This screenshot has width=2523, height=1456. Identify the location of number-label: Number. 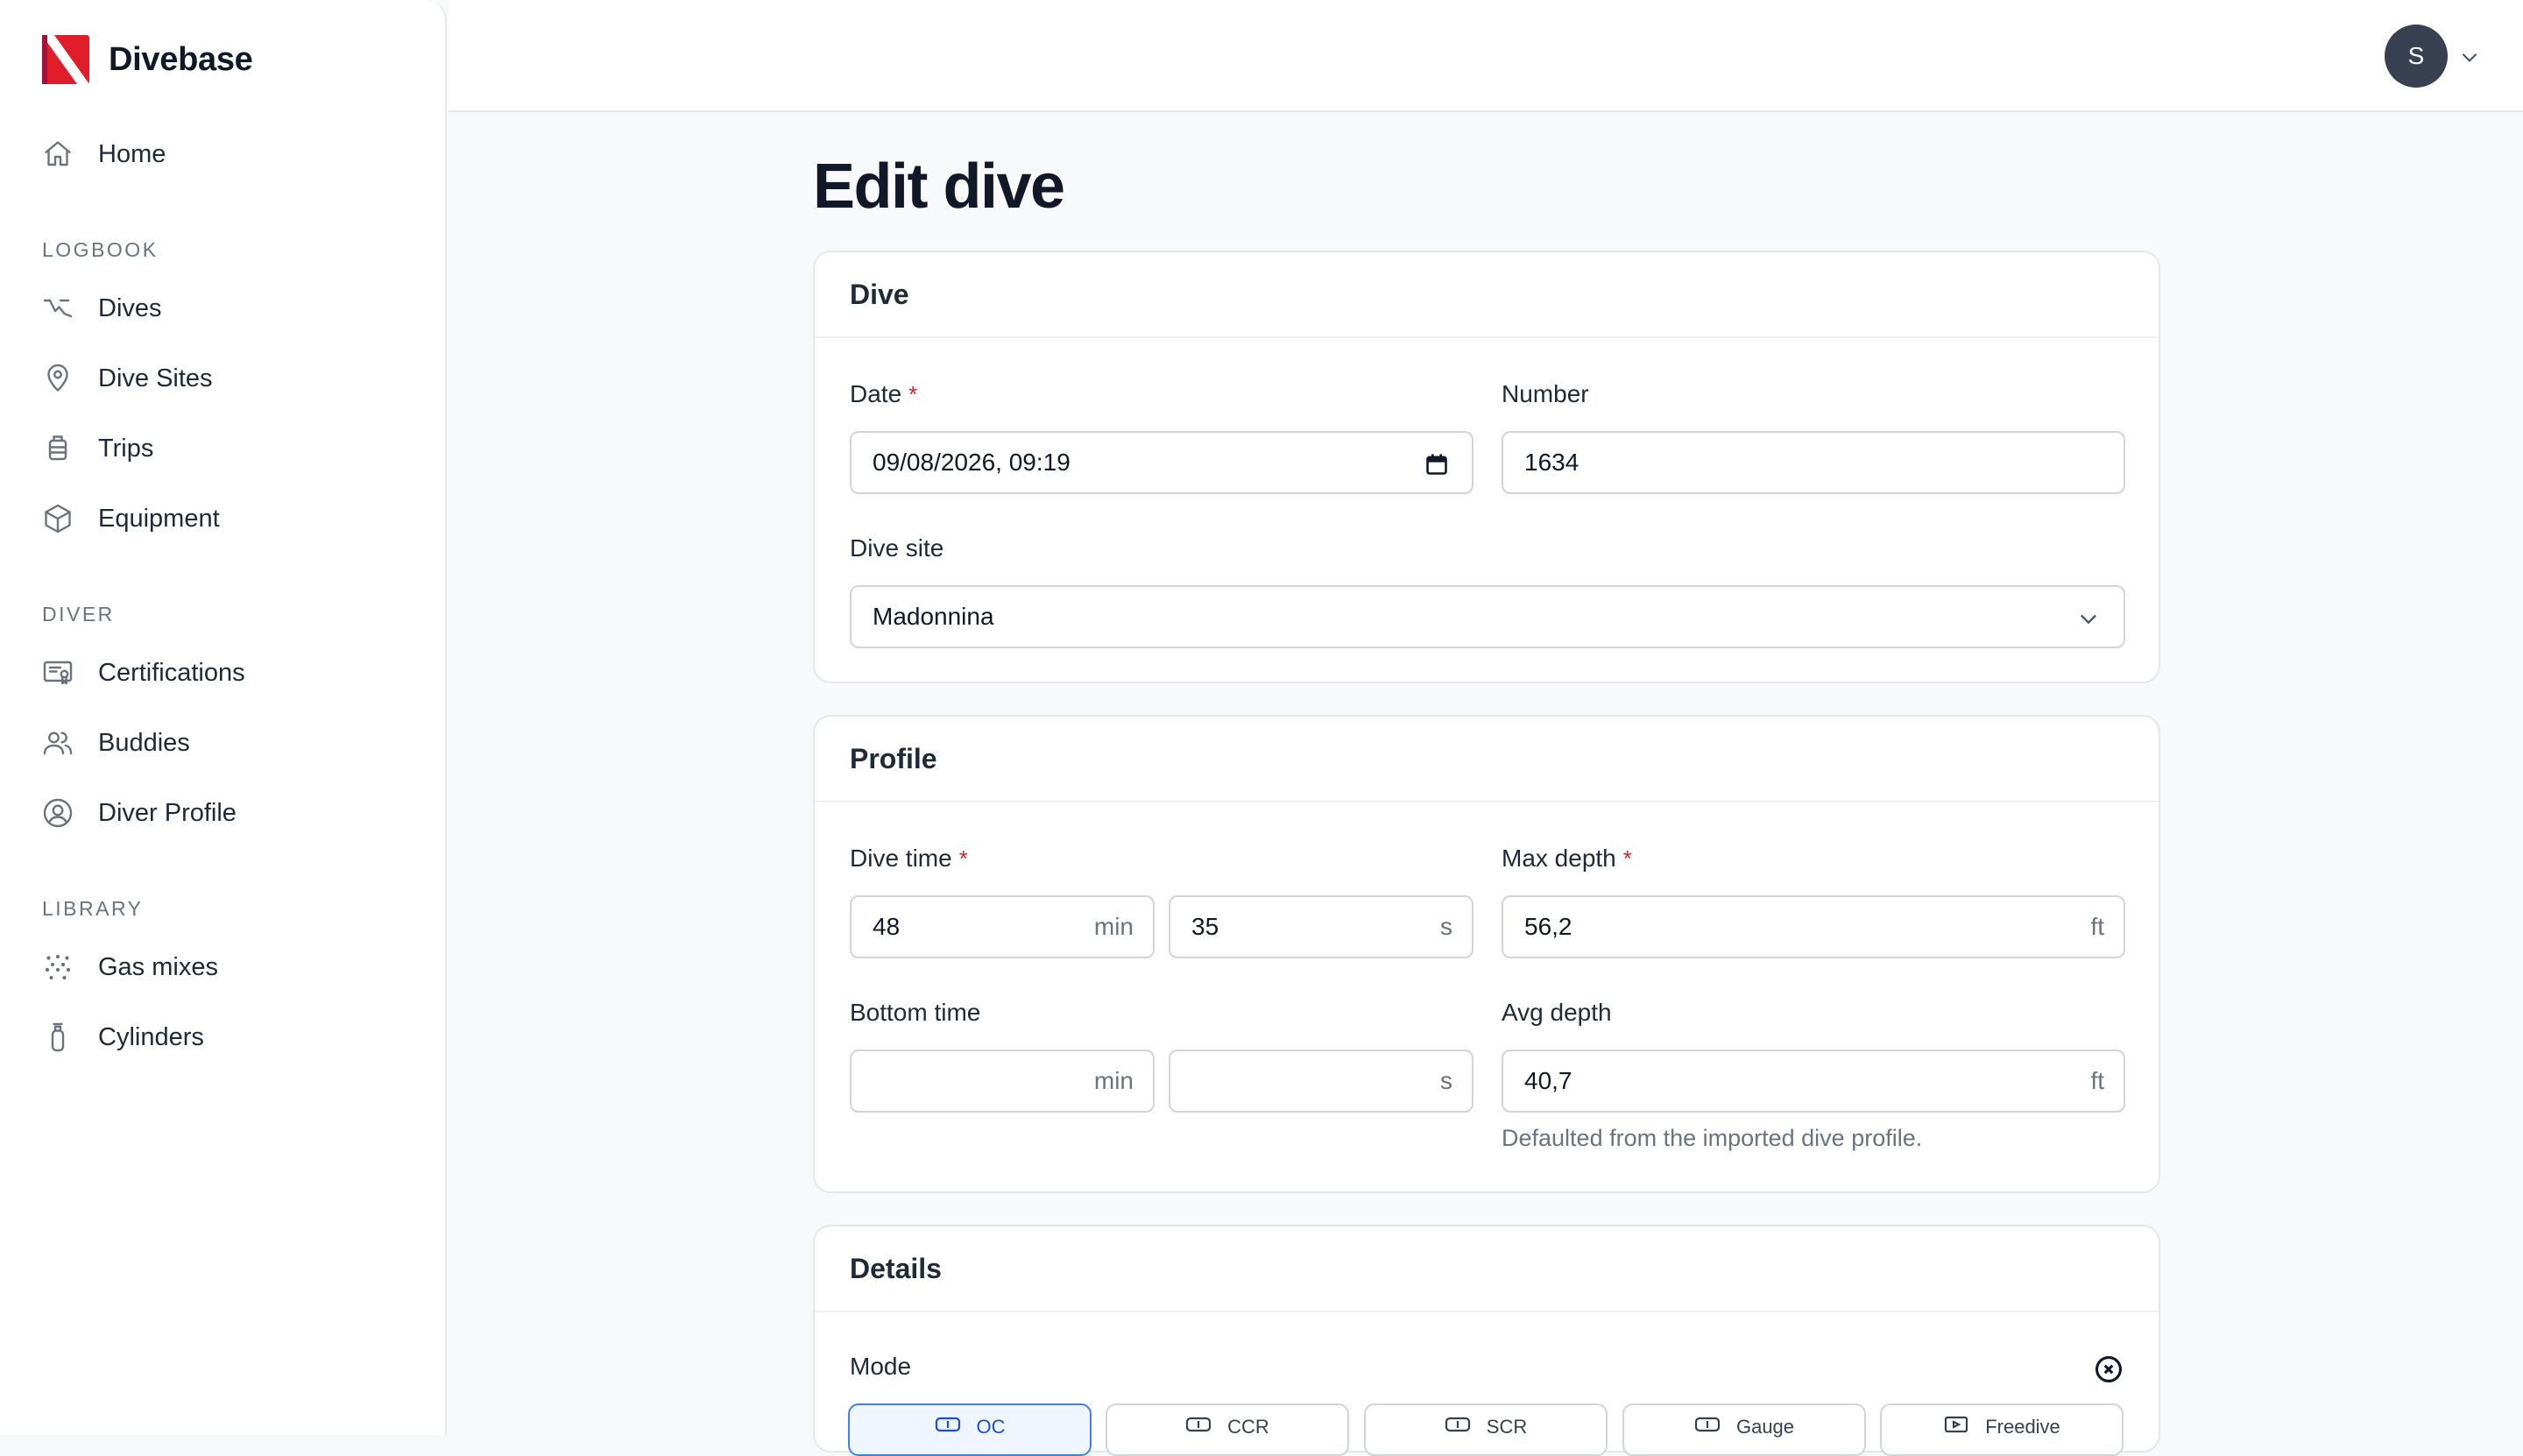
(1545, 393).